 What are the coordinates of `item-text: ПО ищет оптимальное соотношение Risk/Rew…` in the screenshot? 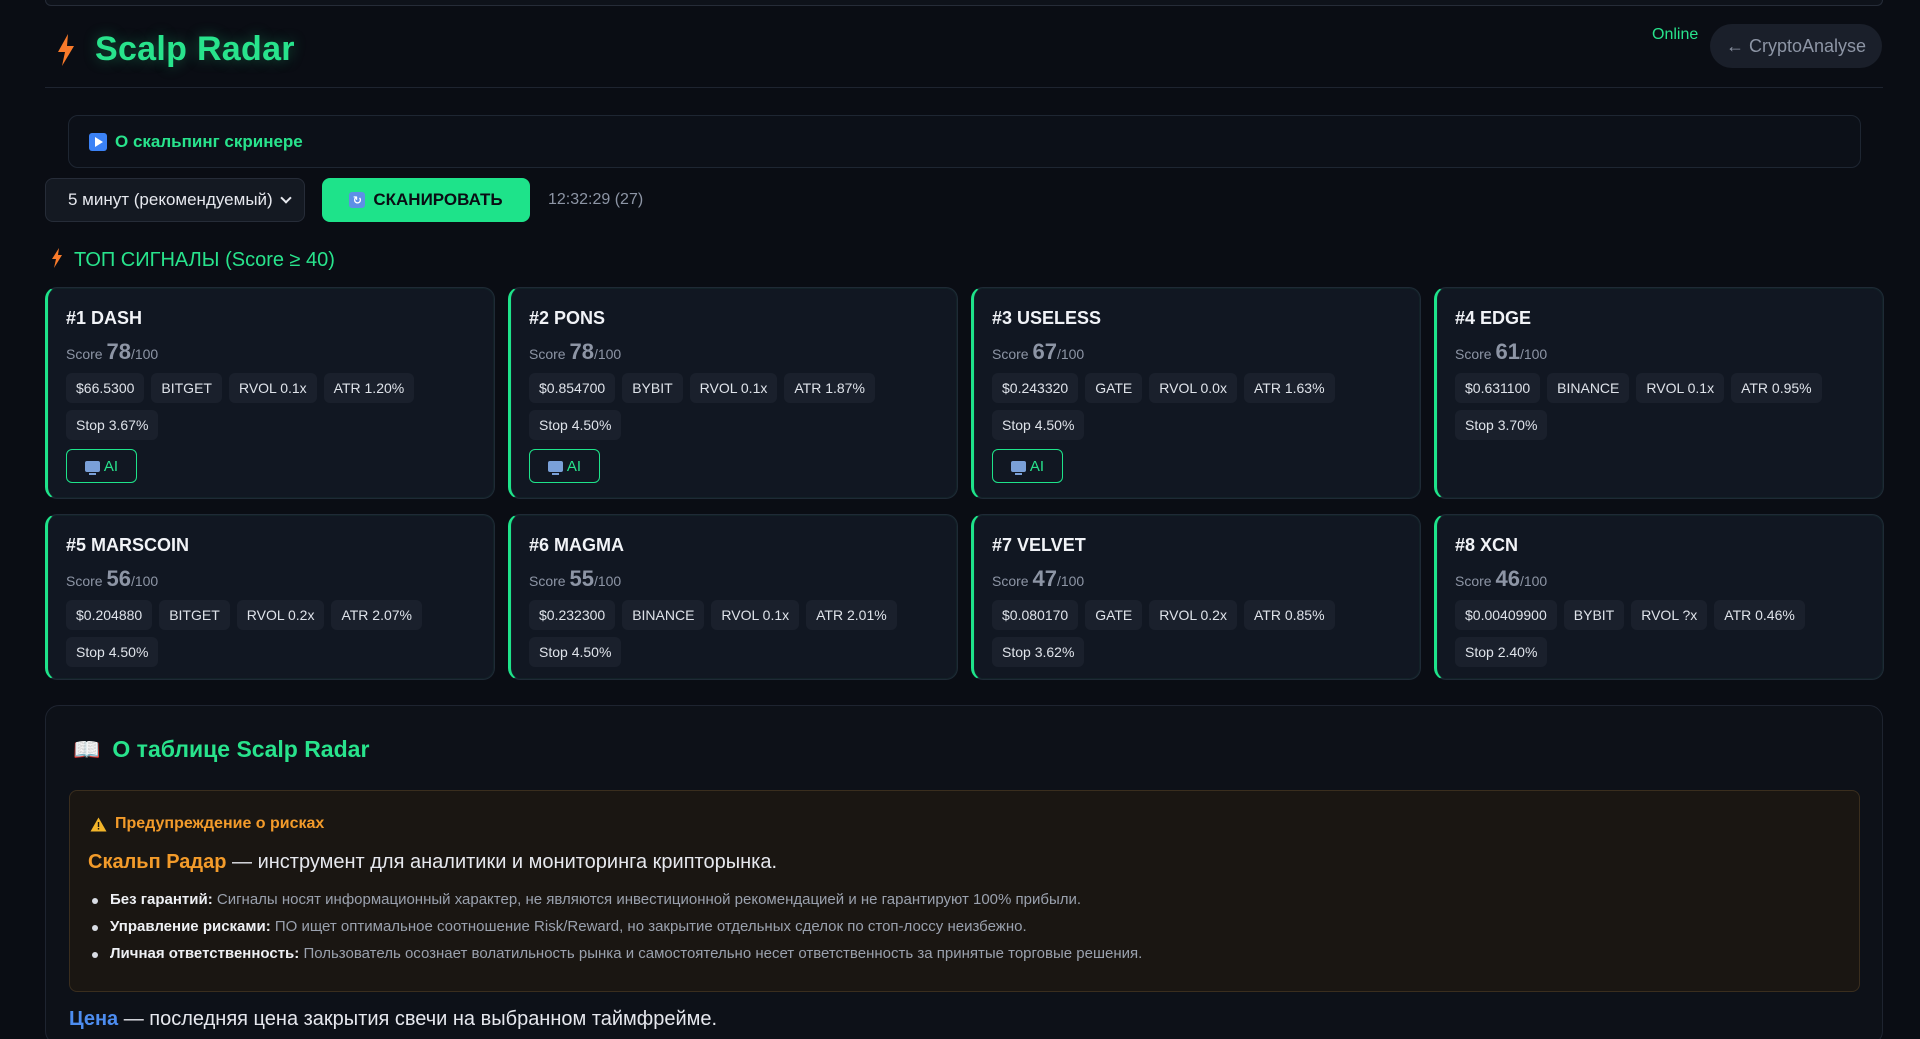 It's located at (648, 926).